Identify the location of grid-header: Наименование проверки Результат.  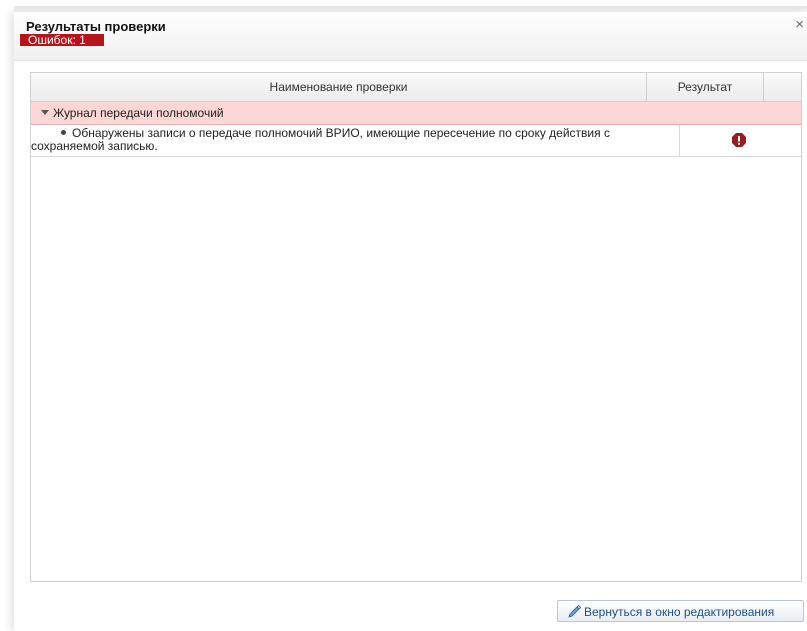
(416, 87).